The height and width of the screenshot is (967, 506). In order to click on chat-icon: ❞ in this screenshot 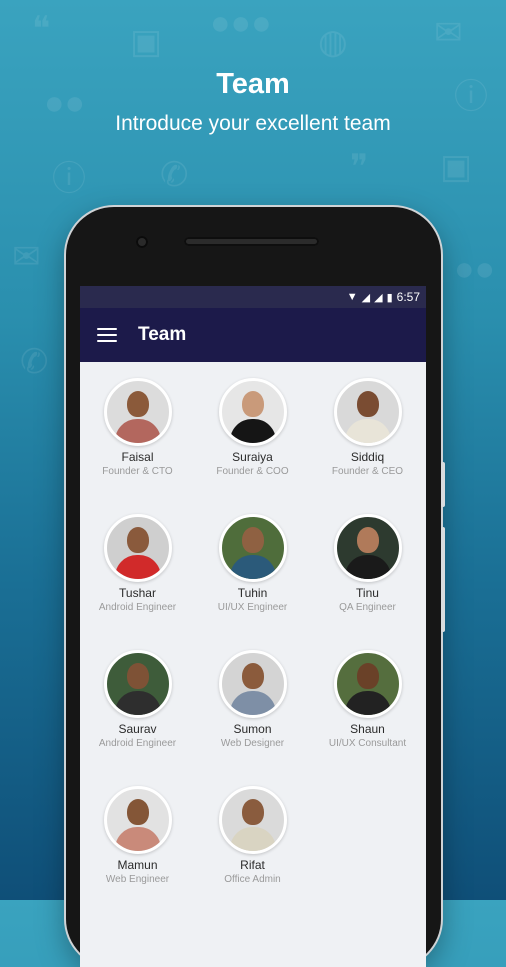, I will do `click(359, 167)`.